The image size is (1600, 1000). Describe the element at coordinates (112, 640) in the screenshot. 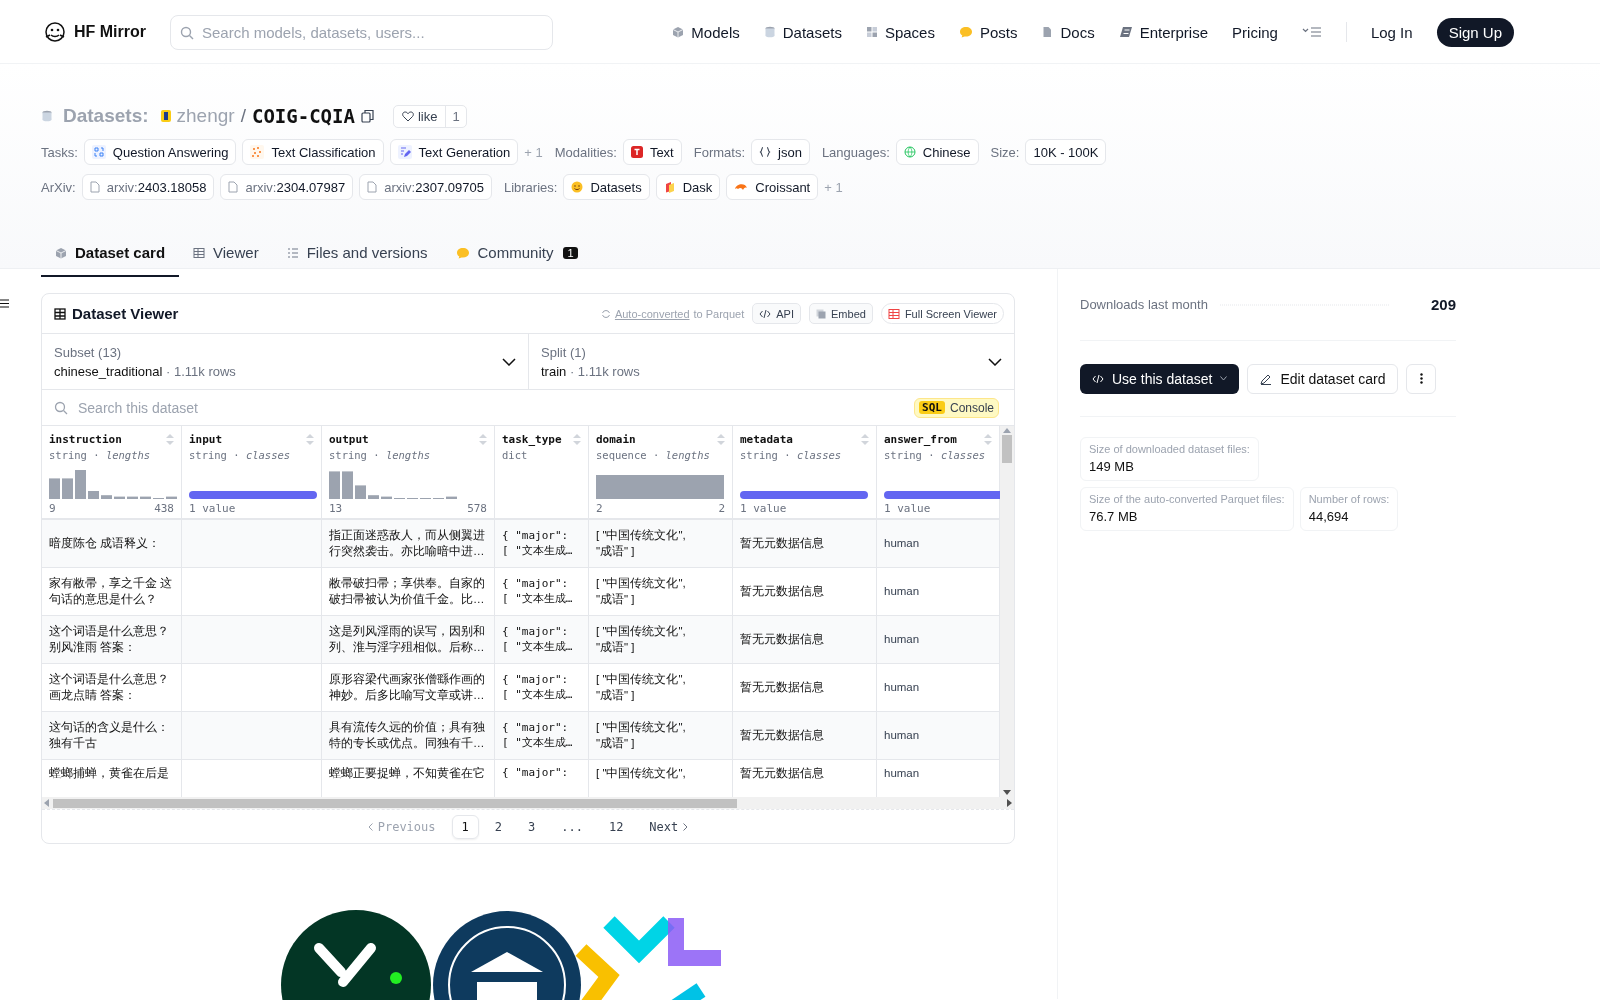

I see `table-cell: 这个词语是什么意思？别风淮雨 答案：` at that location.